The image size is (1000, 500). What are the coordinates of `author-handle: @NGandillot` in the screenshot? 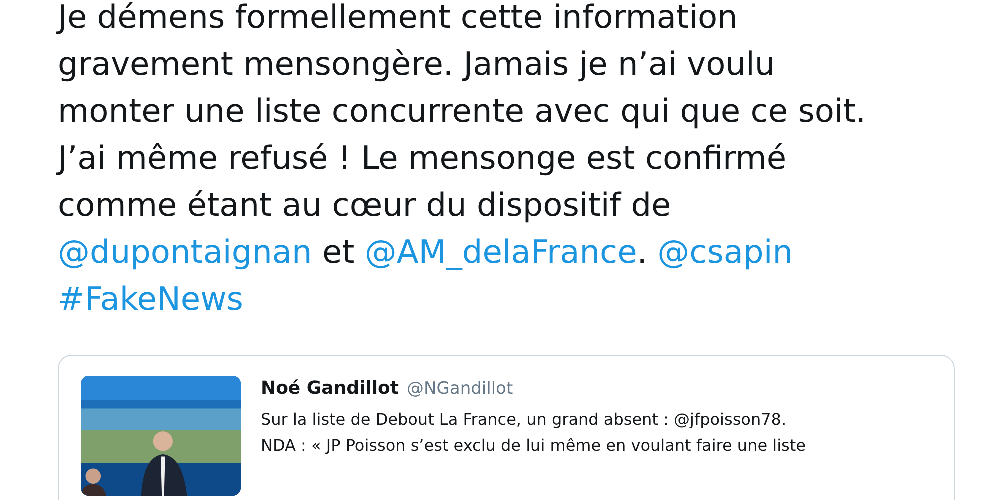 It's located at (460, 389).